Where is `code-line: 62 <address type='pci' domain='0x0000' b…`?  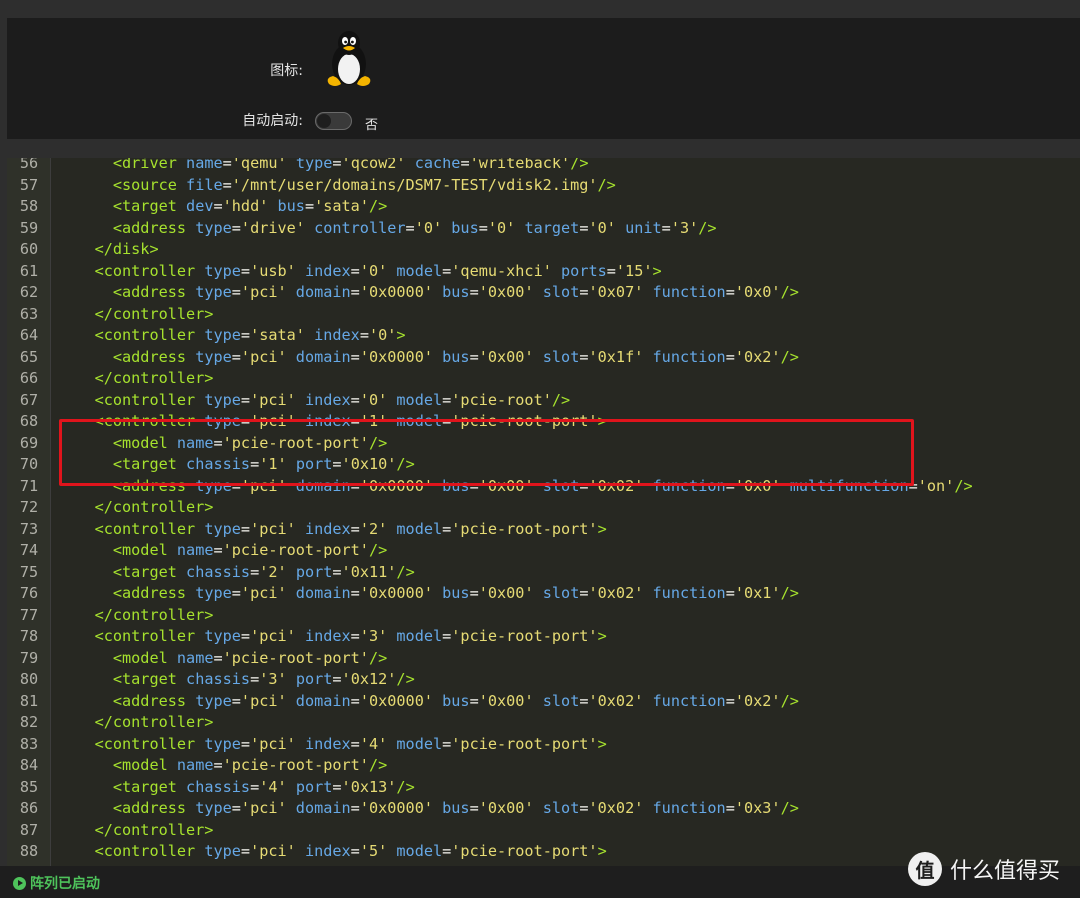 code-line: 62 <address type='pci' domain='0x0000' b… is located at coordinates (543, 293).